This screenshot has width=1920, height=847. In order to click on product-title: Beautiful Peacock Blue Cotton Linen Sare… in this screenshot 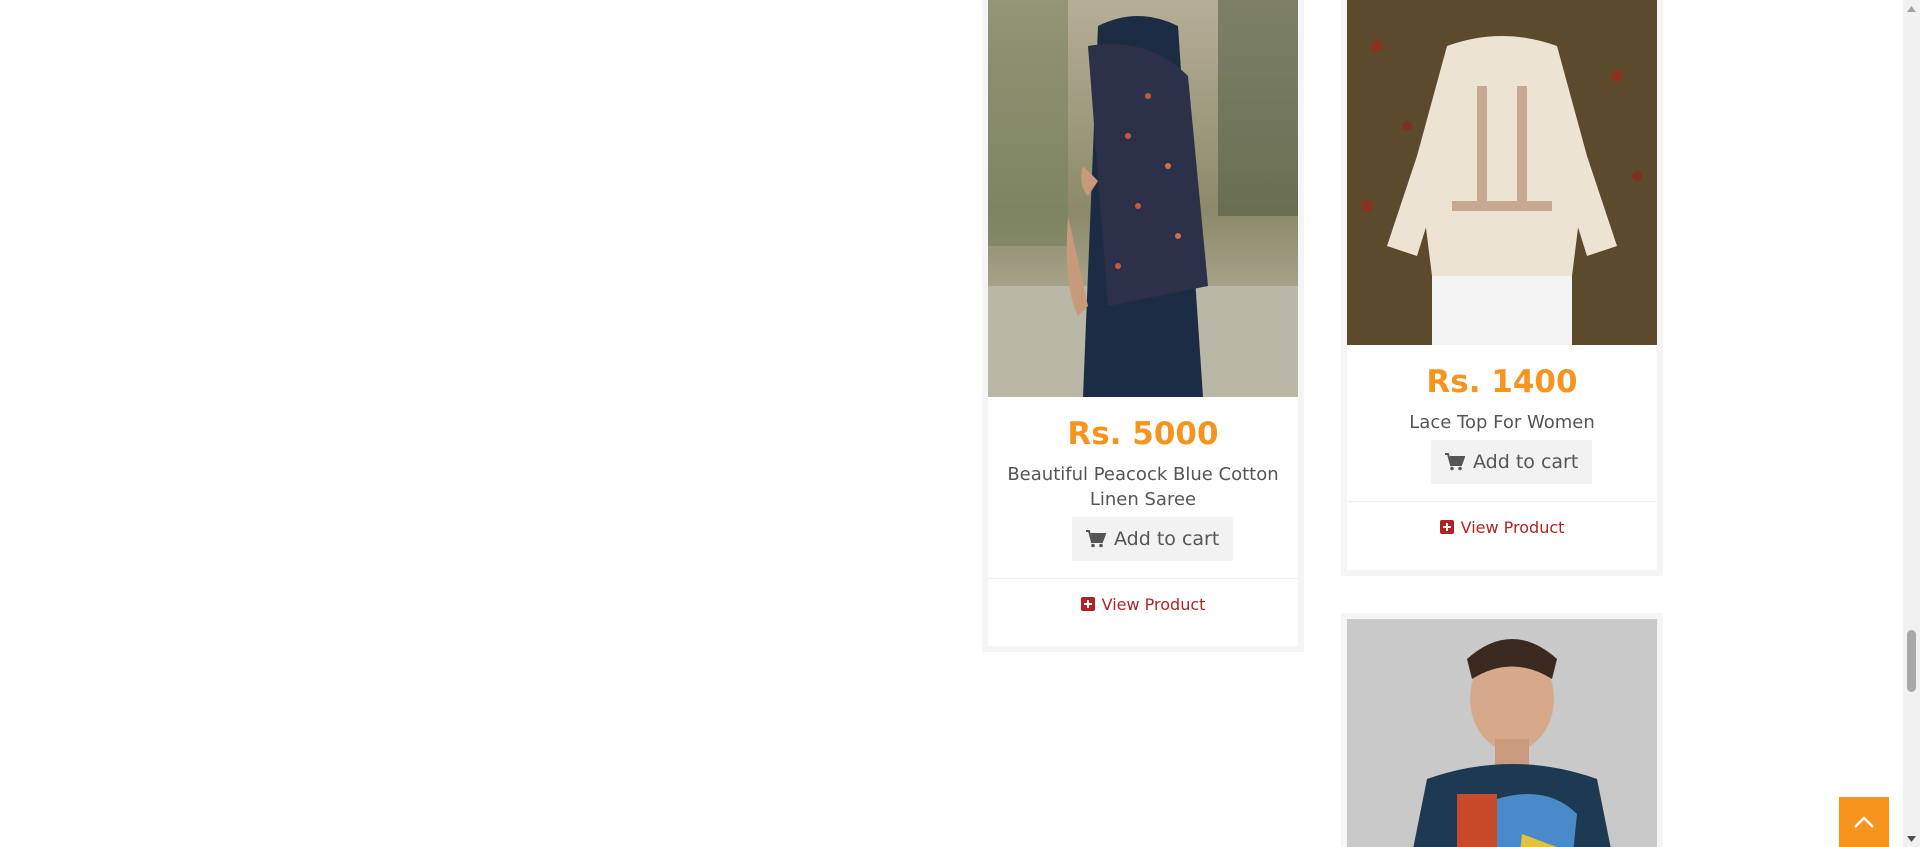, I will do `click(1143, 487)`.